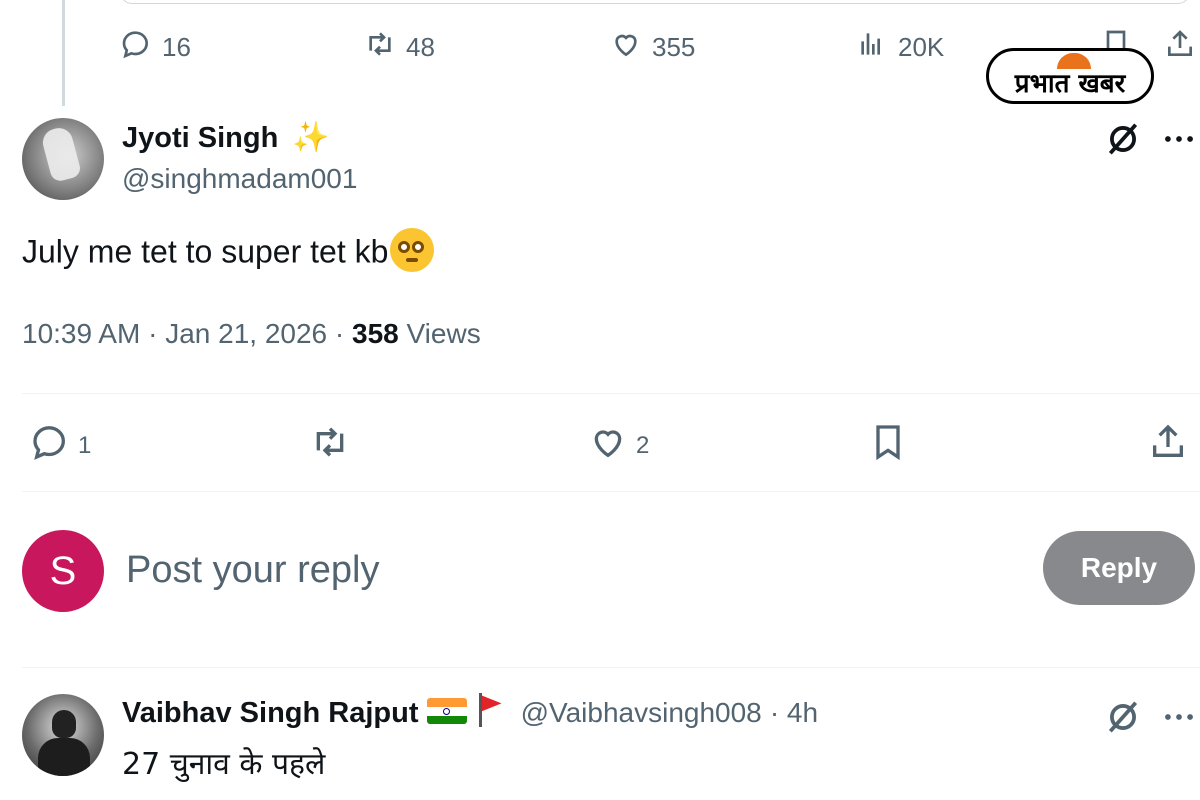 This screenshot has width=1200, height=800. Describe the element at coordinates (420, 47) in the screenshot. I see `repost-count: 48` at that location.